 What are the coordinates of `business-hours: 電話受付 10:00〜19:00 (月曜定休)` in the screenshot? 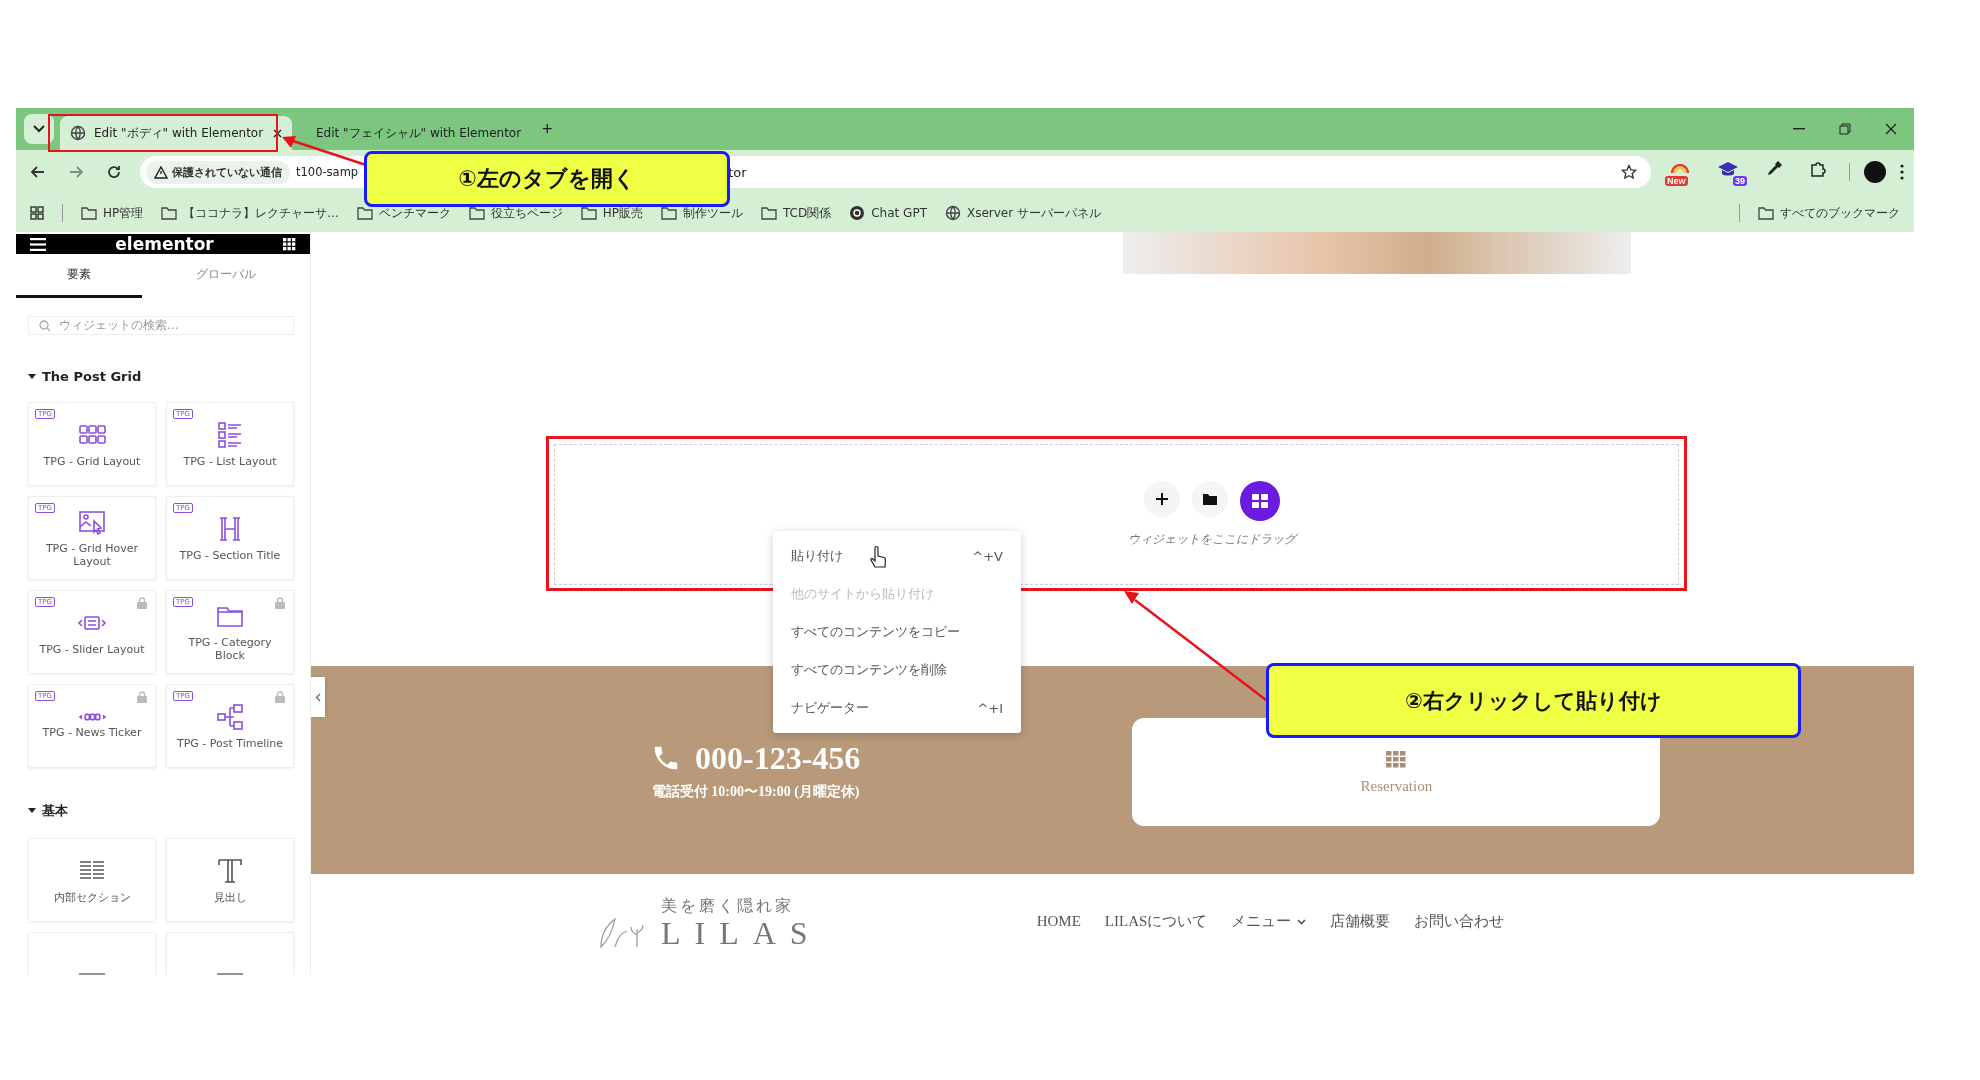 It's located at (755, 791).